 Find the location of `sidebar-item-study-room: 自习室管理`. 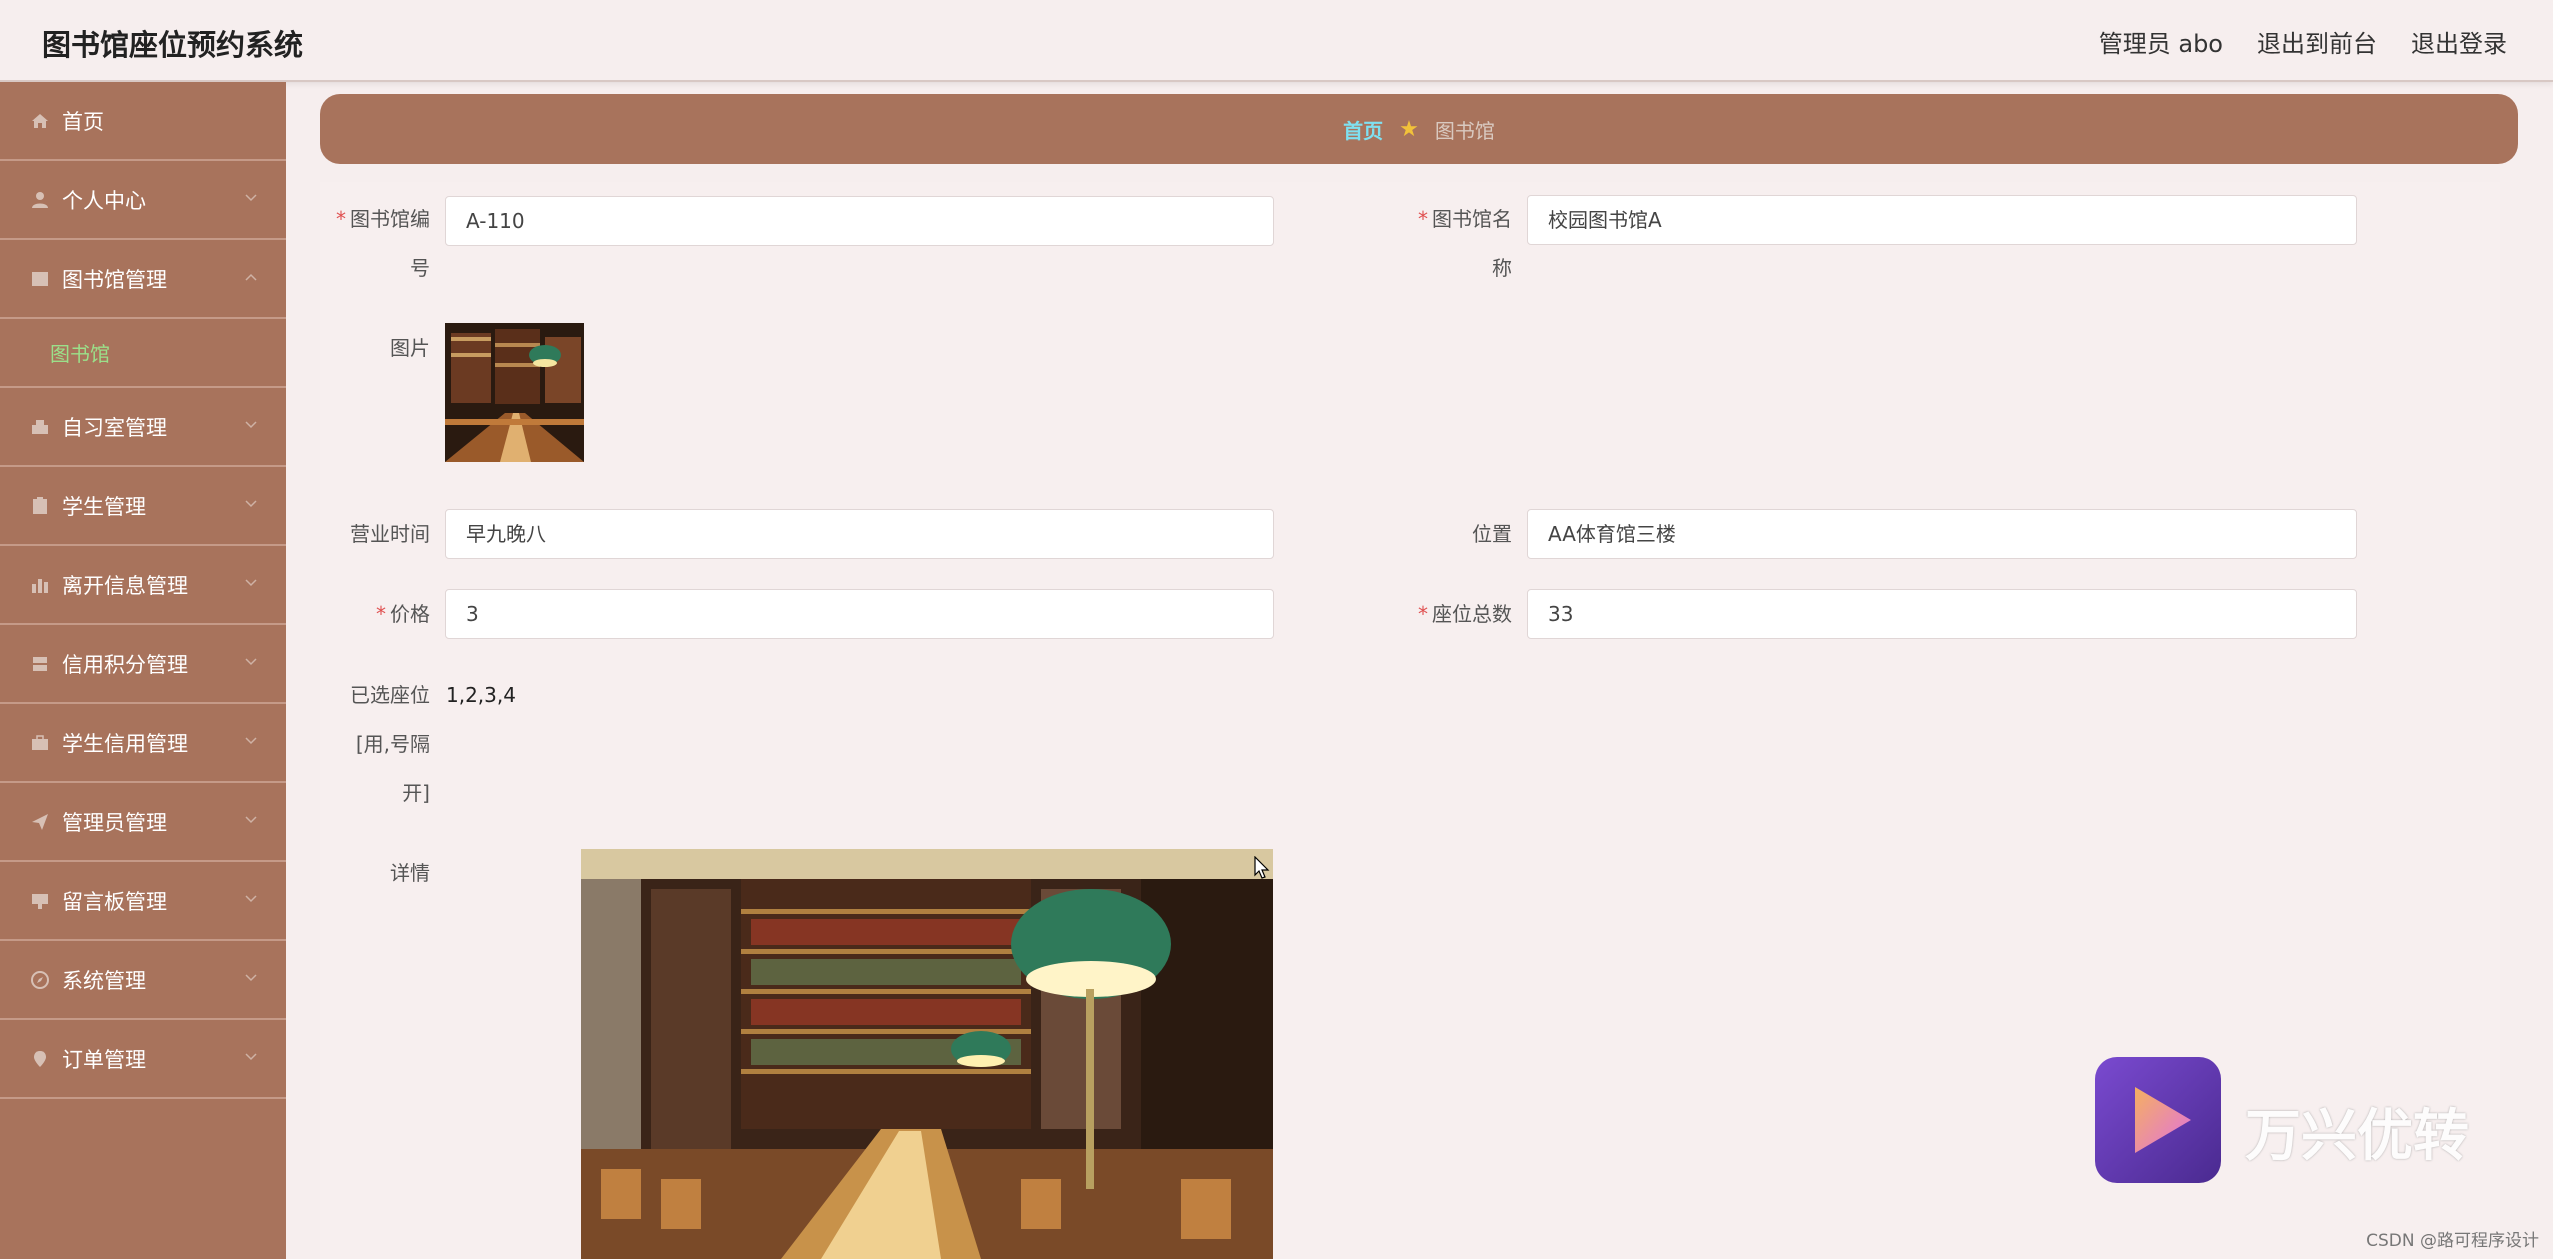

sidebar-item-study-room: 自习室管理 is located at coordinates (143, 427).